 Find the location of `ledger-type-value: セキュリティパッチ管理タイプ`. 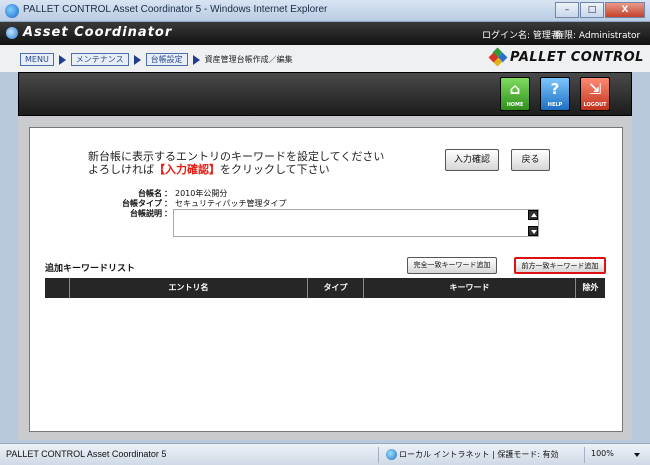

ledger-type-value: セキュリティパッチ管理タイプ is located at coordinates (231, 203).